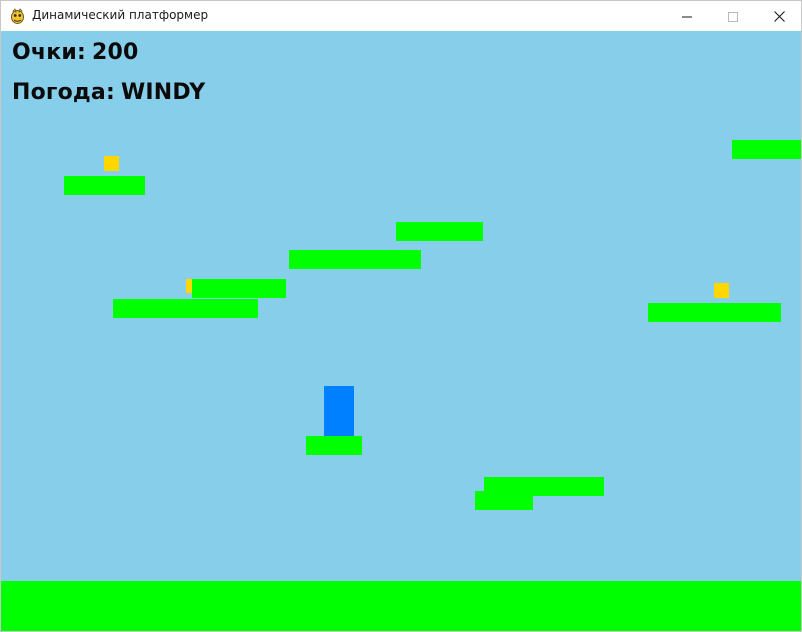 The width and height of the screenshot is (802, 632). Describe the element at coordinates (17, 16) in the screenshot. I see `pygame-snake-icon` at that location.